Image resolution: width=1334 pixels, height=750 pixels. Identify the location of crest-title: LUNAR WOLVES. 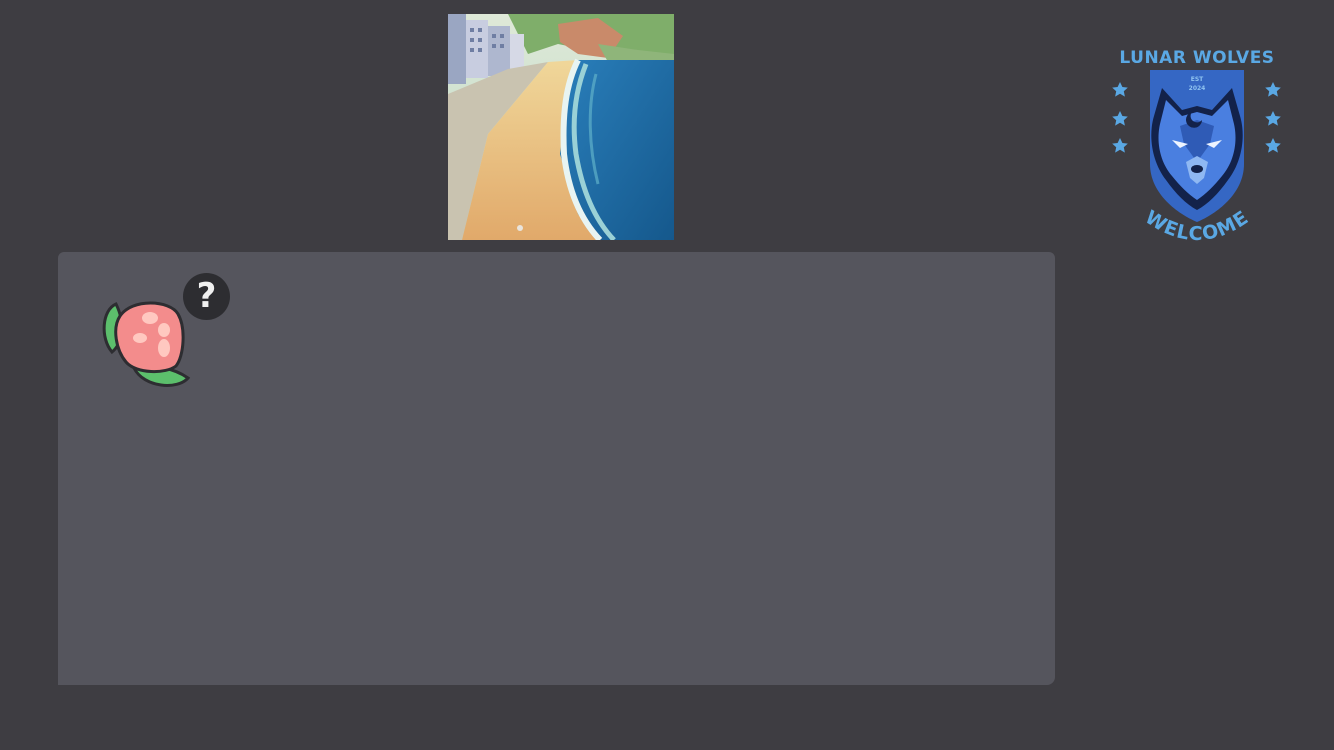
(1197, 58).